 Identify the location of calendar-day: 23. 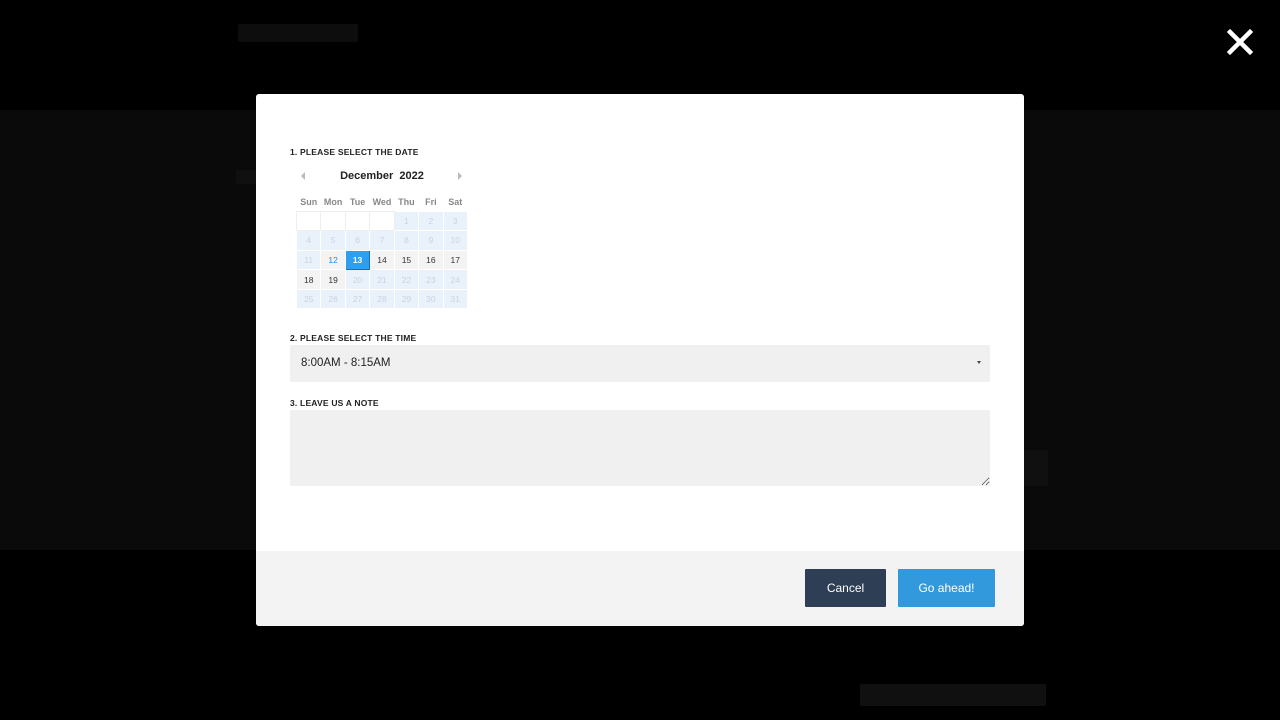
(431, 279).